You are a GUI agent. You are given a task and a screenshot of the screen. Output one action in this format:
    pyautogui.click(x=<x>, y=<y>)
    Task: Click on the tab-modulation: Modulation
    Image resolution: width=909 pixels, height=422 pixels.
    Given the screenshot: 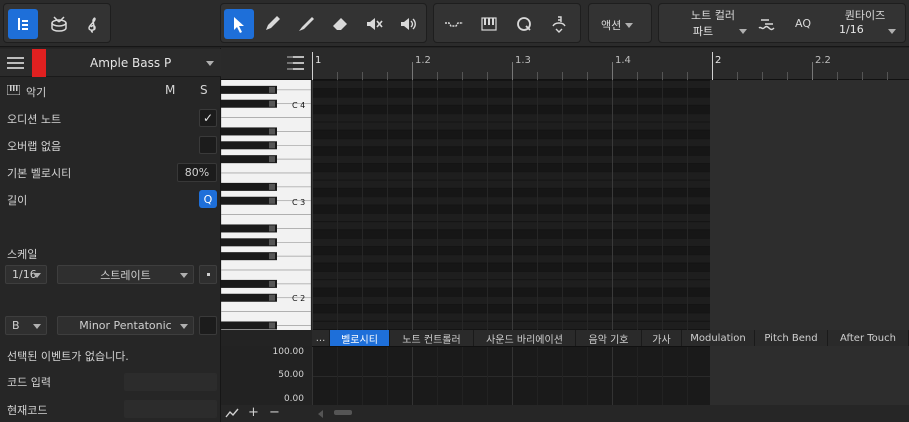 What is the action you would take?
    pyautogui.click(x=718, y=338)
    